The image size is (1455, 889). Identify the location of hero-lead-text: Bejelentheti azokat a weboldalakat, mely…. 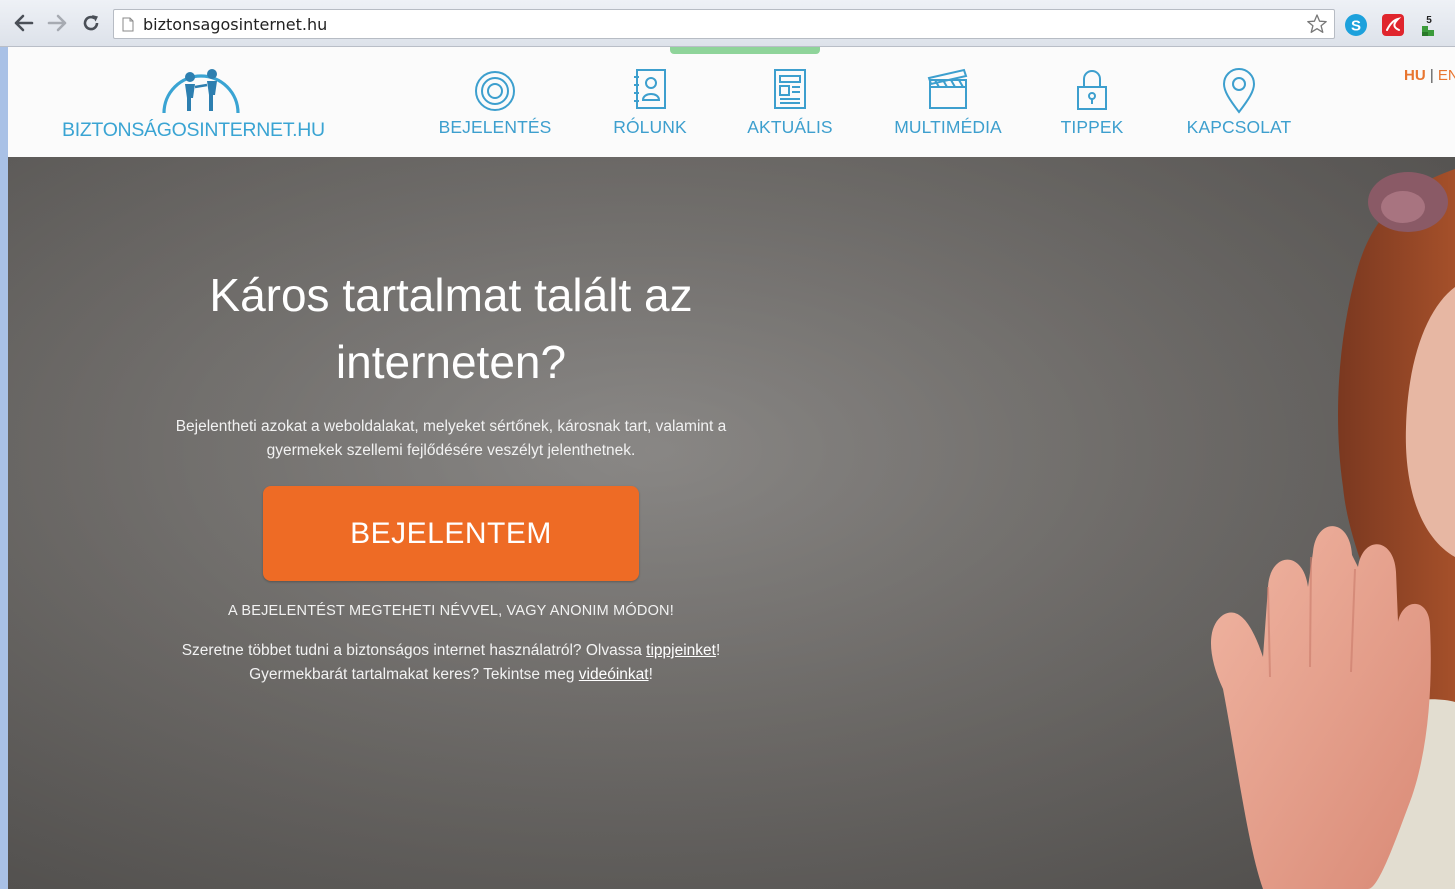
(451, 438).